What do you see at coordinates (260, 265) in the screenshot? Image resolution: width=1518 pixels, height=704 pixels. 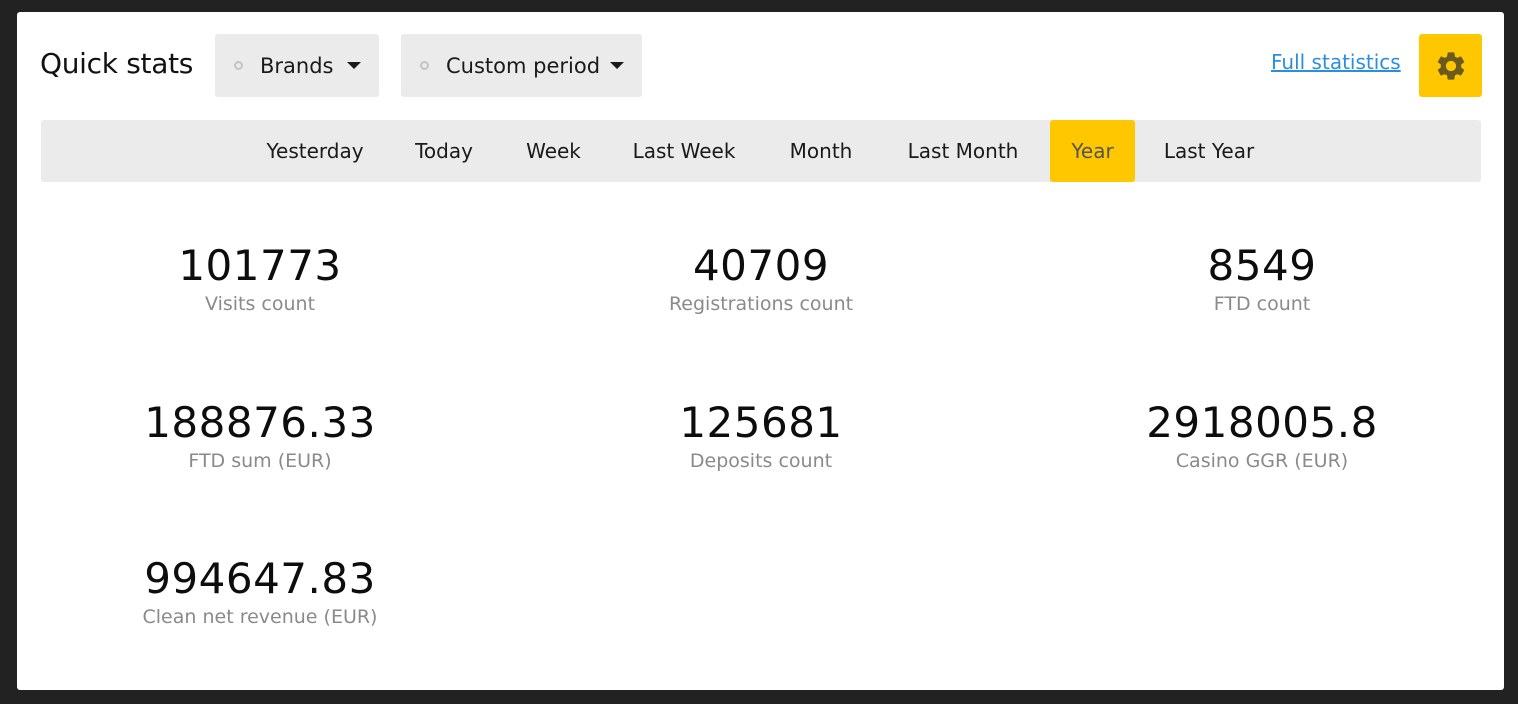 I see `stat-value: 101773` at bounding box center [260, 265].